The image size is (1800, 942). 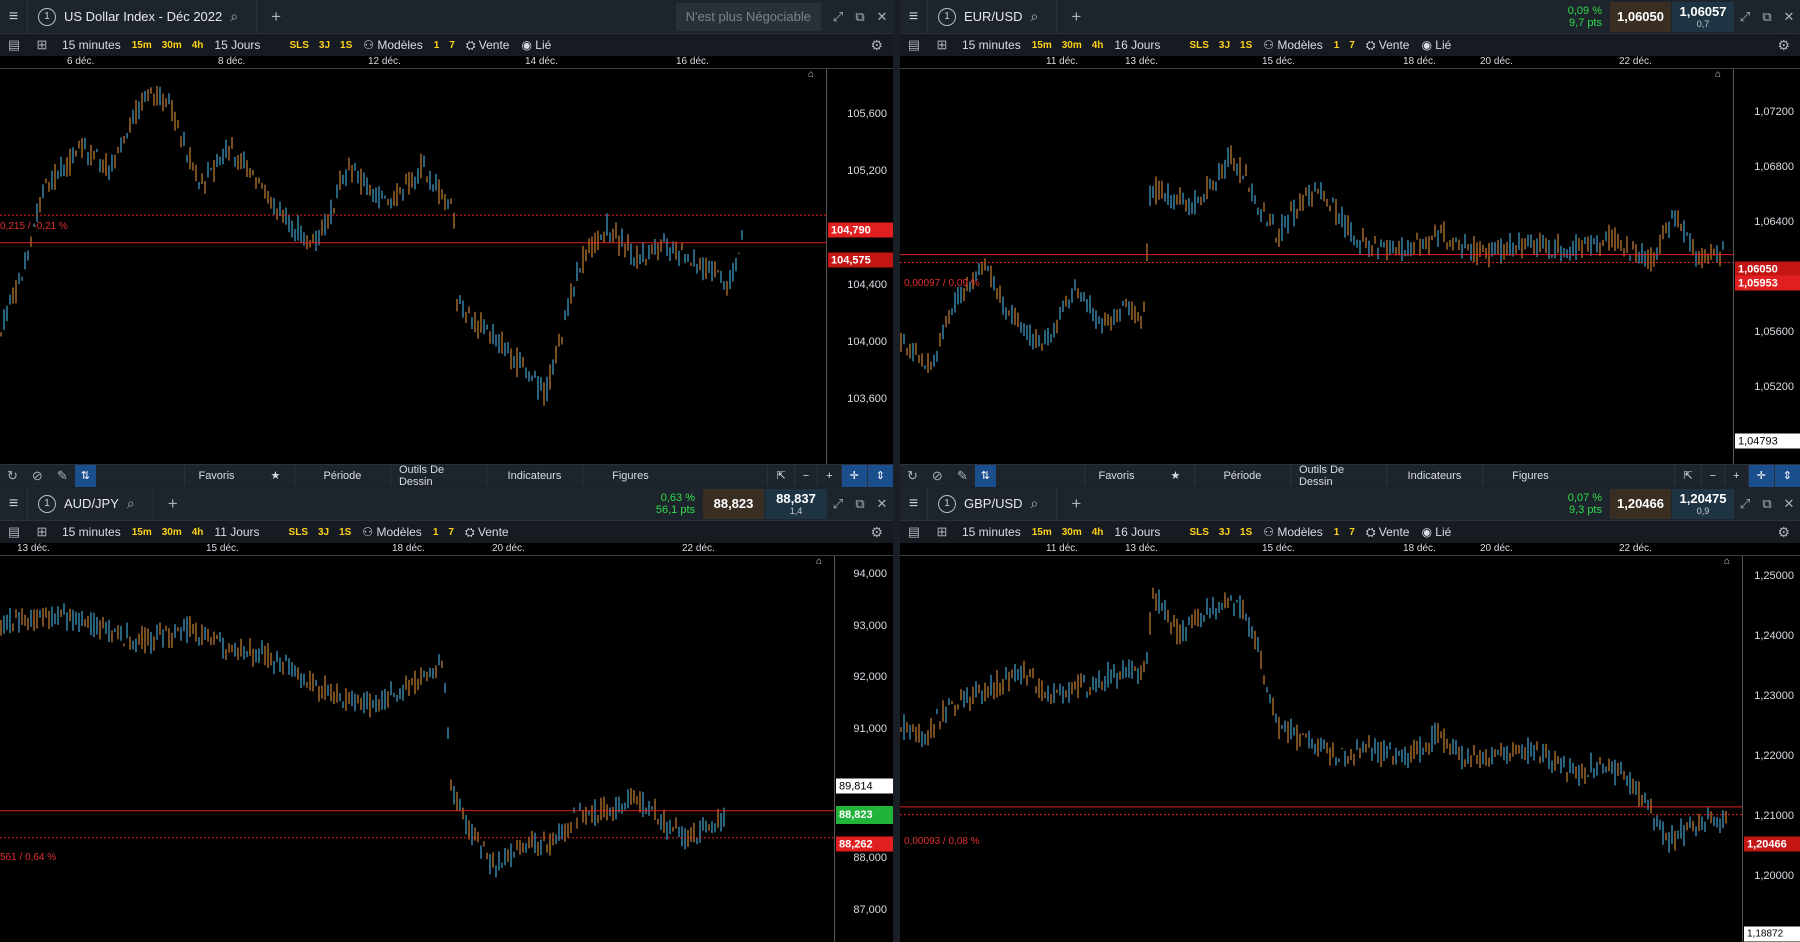 I want to click on favorites-button: Favoris ★, so click(x=1138, y=475).